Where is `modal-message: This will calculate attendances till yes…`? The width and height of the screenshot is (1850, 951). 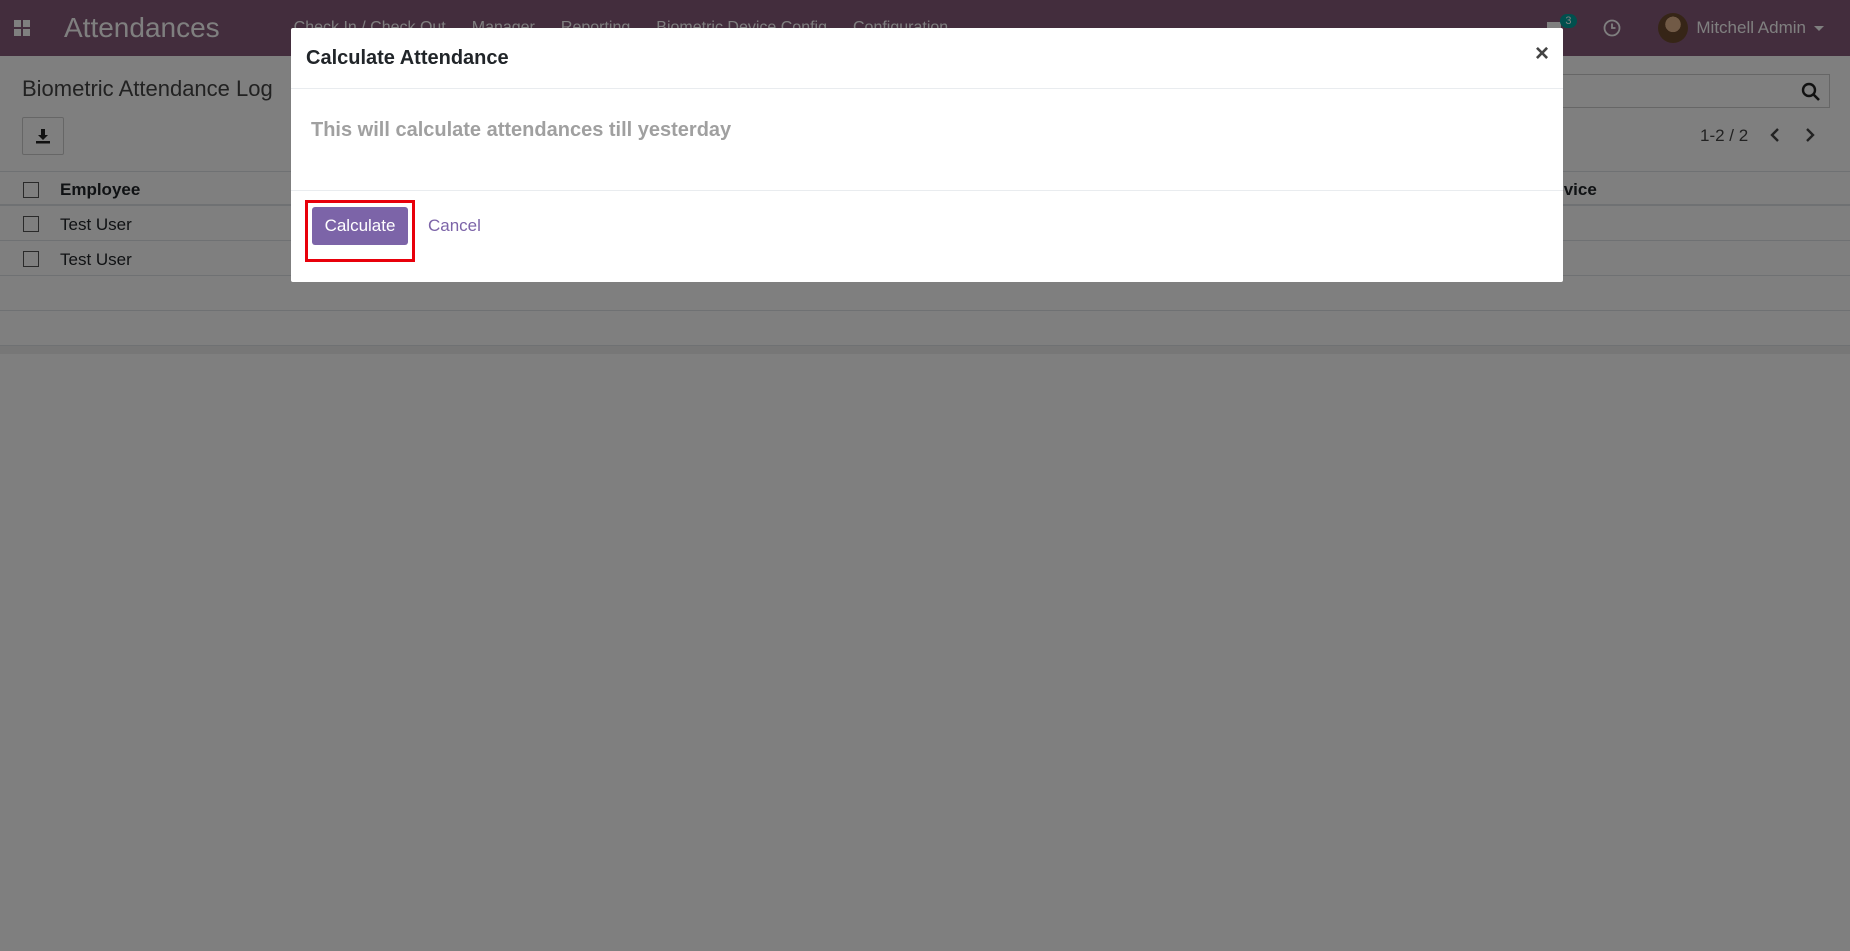
modal-message: This will calculate attendances till yes… is located at coordinates (521, 130).